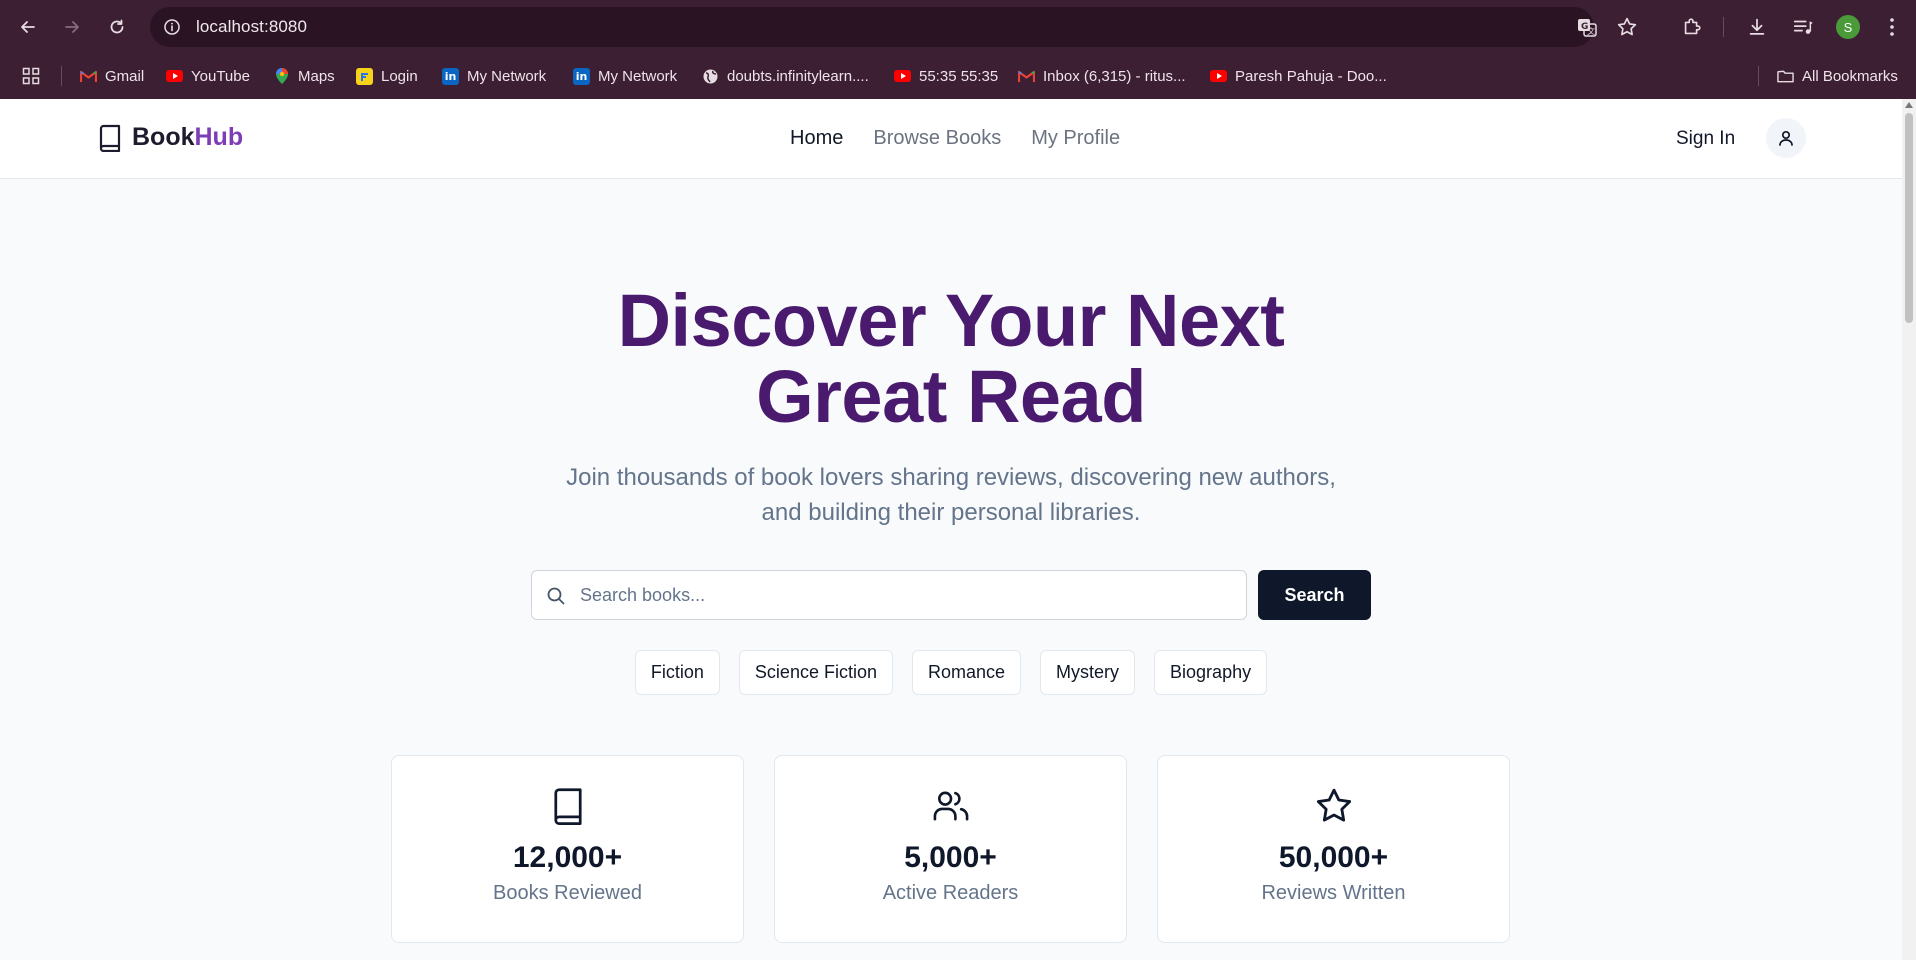 This screenshot has height=960, width=1916. I want to click on page-scrollbar, so click(1909, 529).